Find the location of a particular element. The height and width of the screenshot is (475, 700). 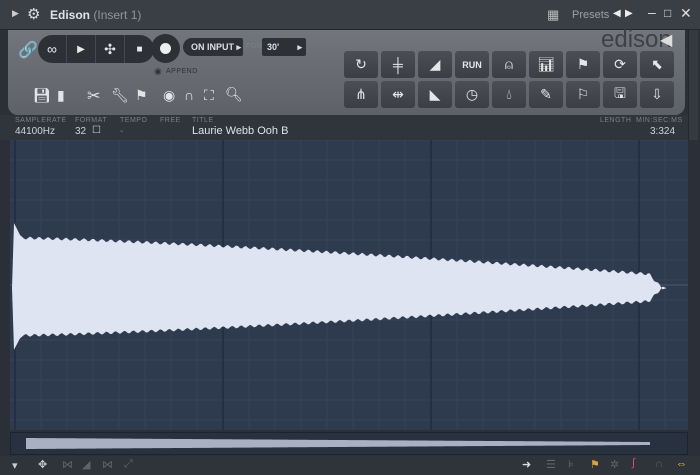

panel-scroll-strip is located at coordinates (693, 85).